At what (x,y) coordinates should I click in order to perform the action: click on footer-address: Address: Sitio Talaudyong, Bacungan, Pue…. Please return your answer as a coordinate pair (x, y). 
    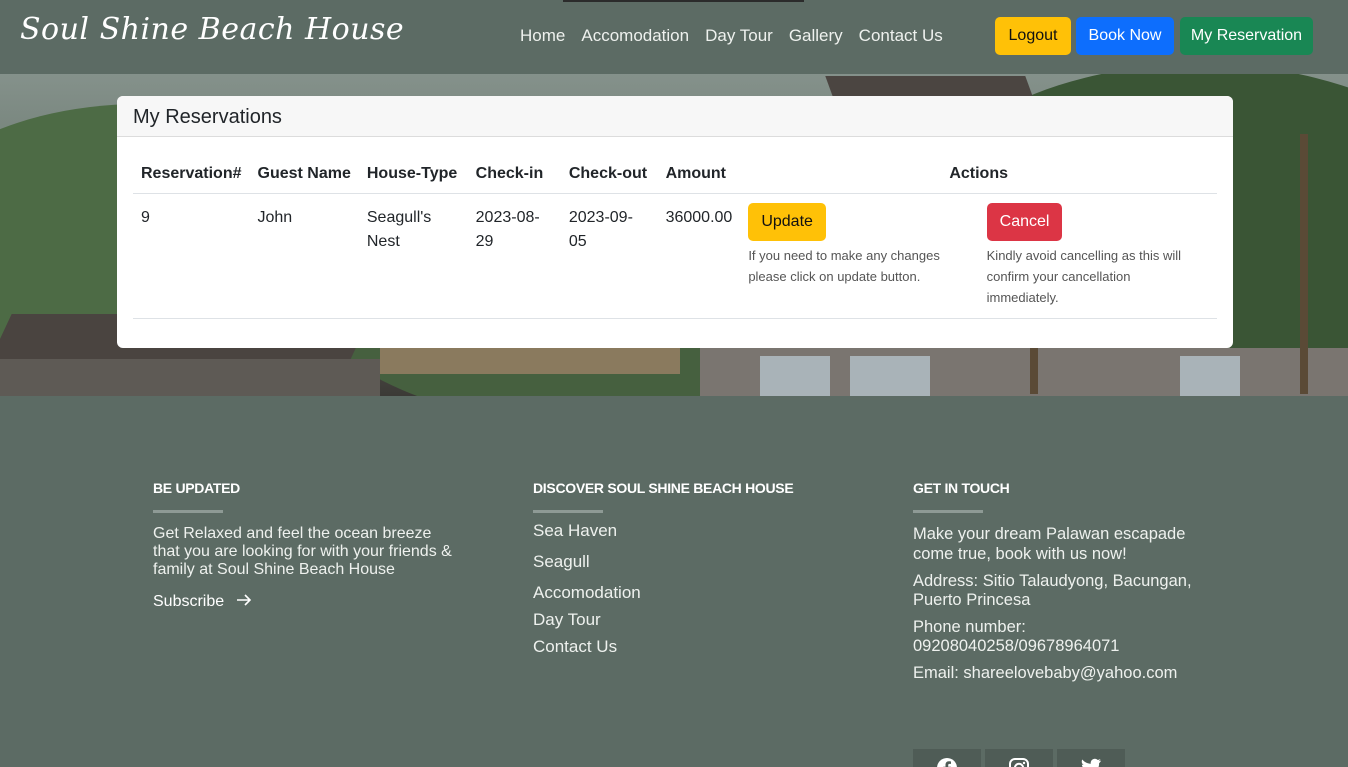
    Looking at the image, I should click on (1052, 590).